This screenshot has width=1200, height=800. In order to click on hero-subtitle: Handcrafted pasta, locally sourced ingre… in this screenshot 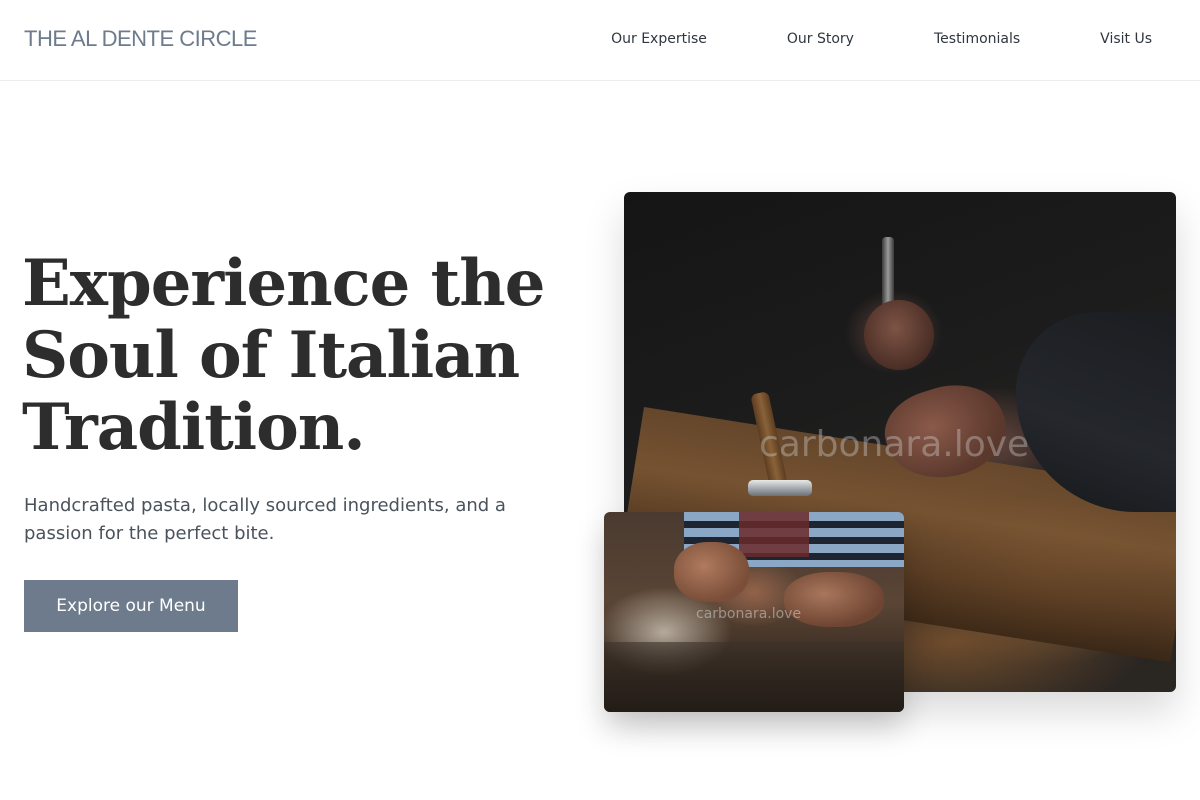, I will do `click(265, 519)`.